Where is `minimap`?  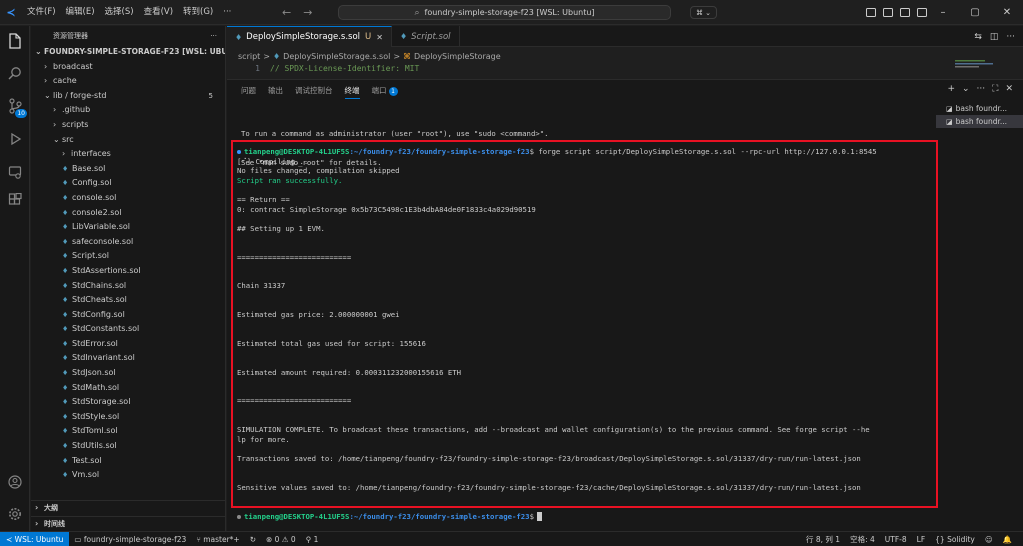 minimap is located at coordinates (985, 64).